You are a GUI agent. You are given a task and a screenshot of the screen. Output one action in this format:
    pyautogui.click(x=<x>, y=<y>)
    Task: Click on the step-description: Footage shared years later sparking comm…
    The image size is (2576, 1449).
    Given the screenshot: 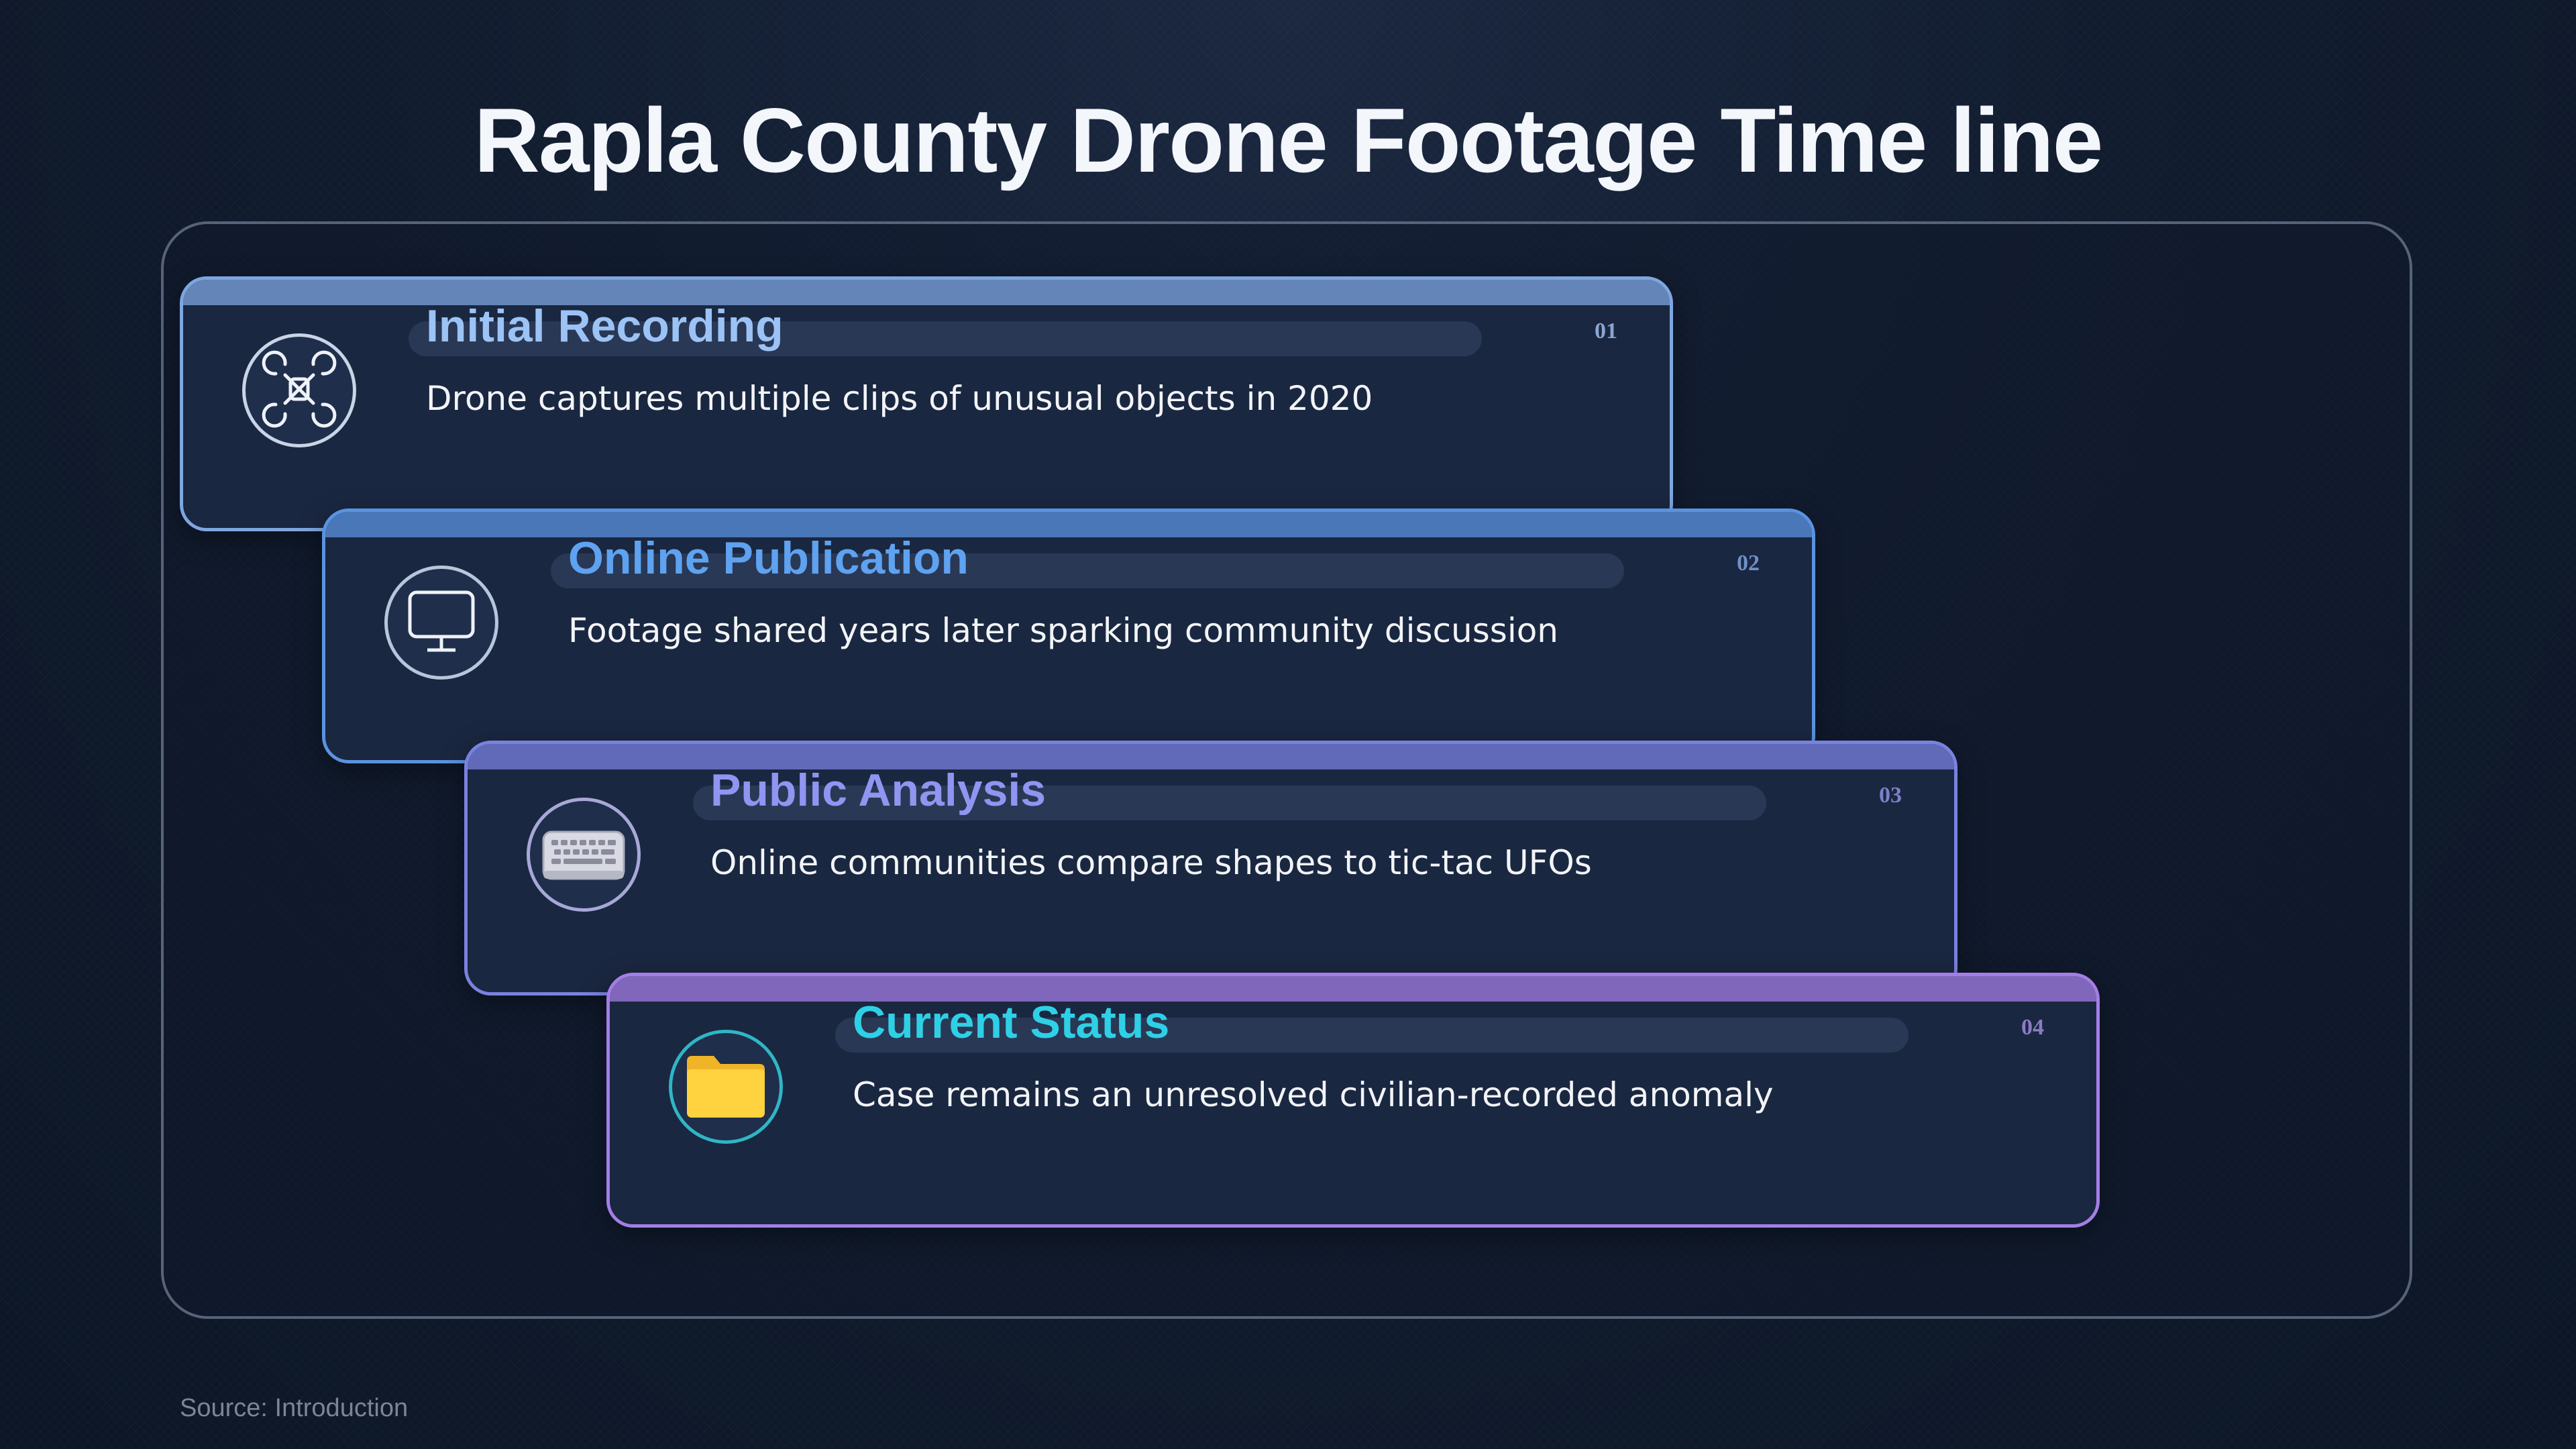 What is the action you would take?
    pyautogui.click(x=1063, y=630)
    